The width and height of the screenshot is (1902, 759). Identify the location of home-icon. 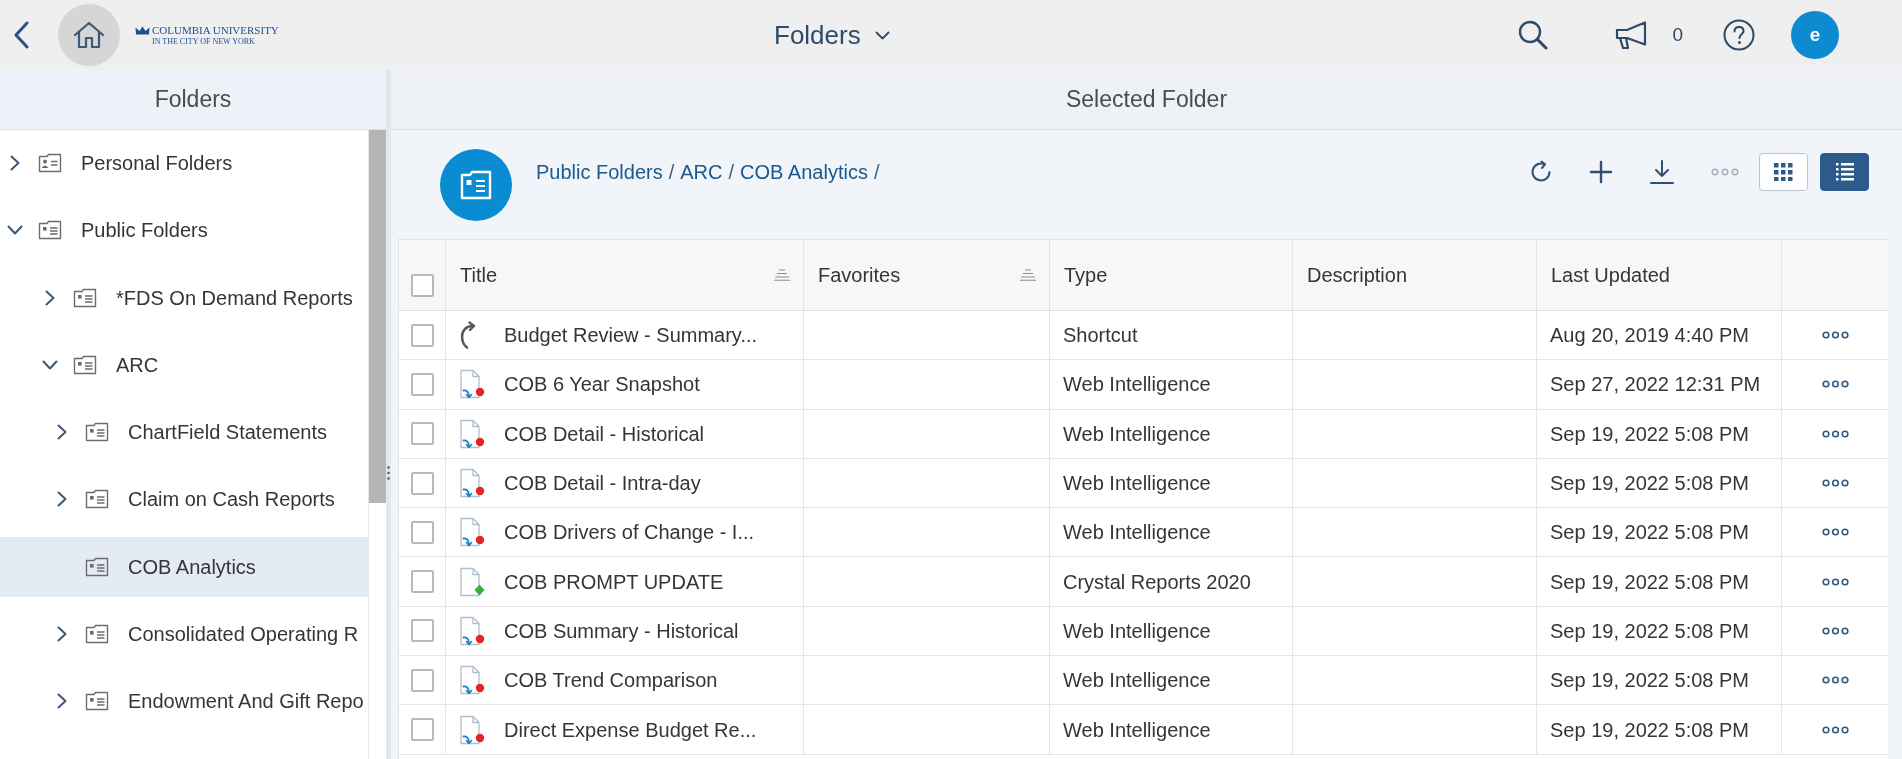
(89, 35).